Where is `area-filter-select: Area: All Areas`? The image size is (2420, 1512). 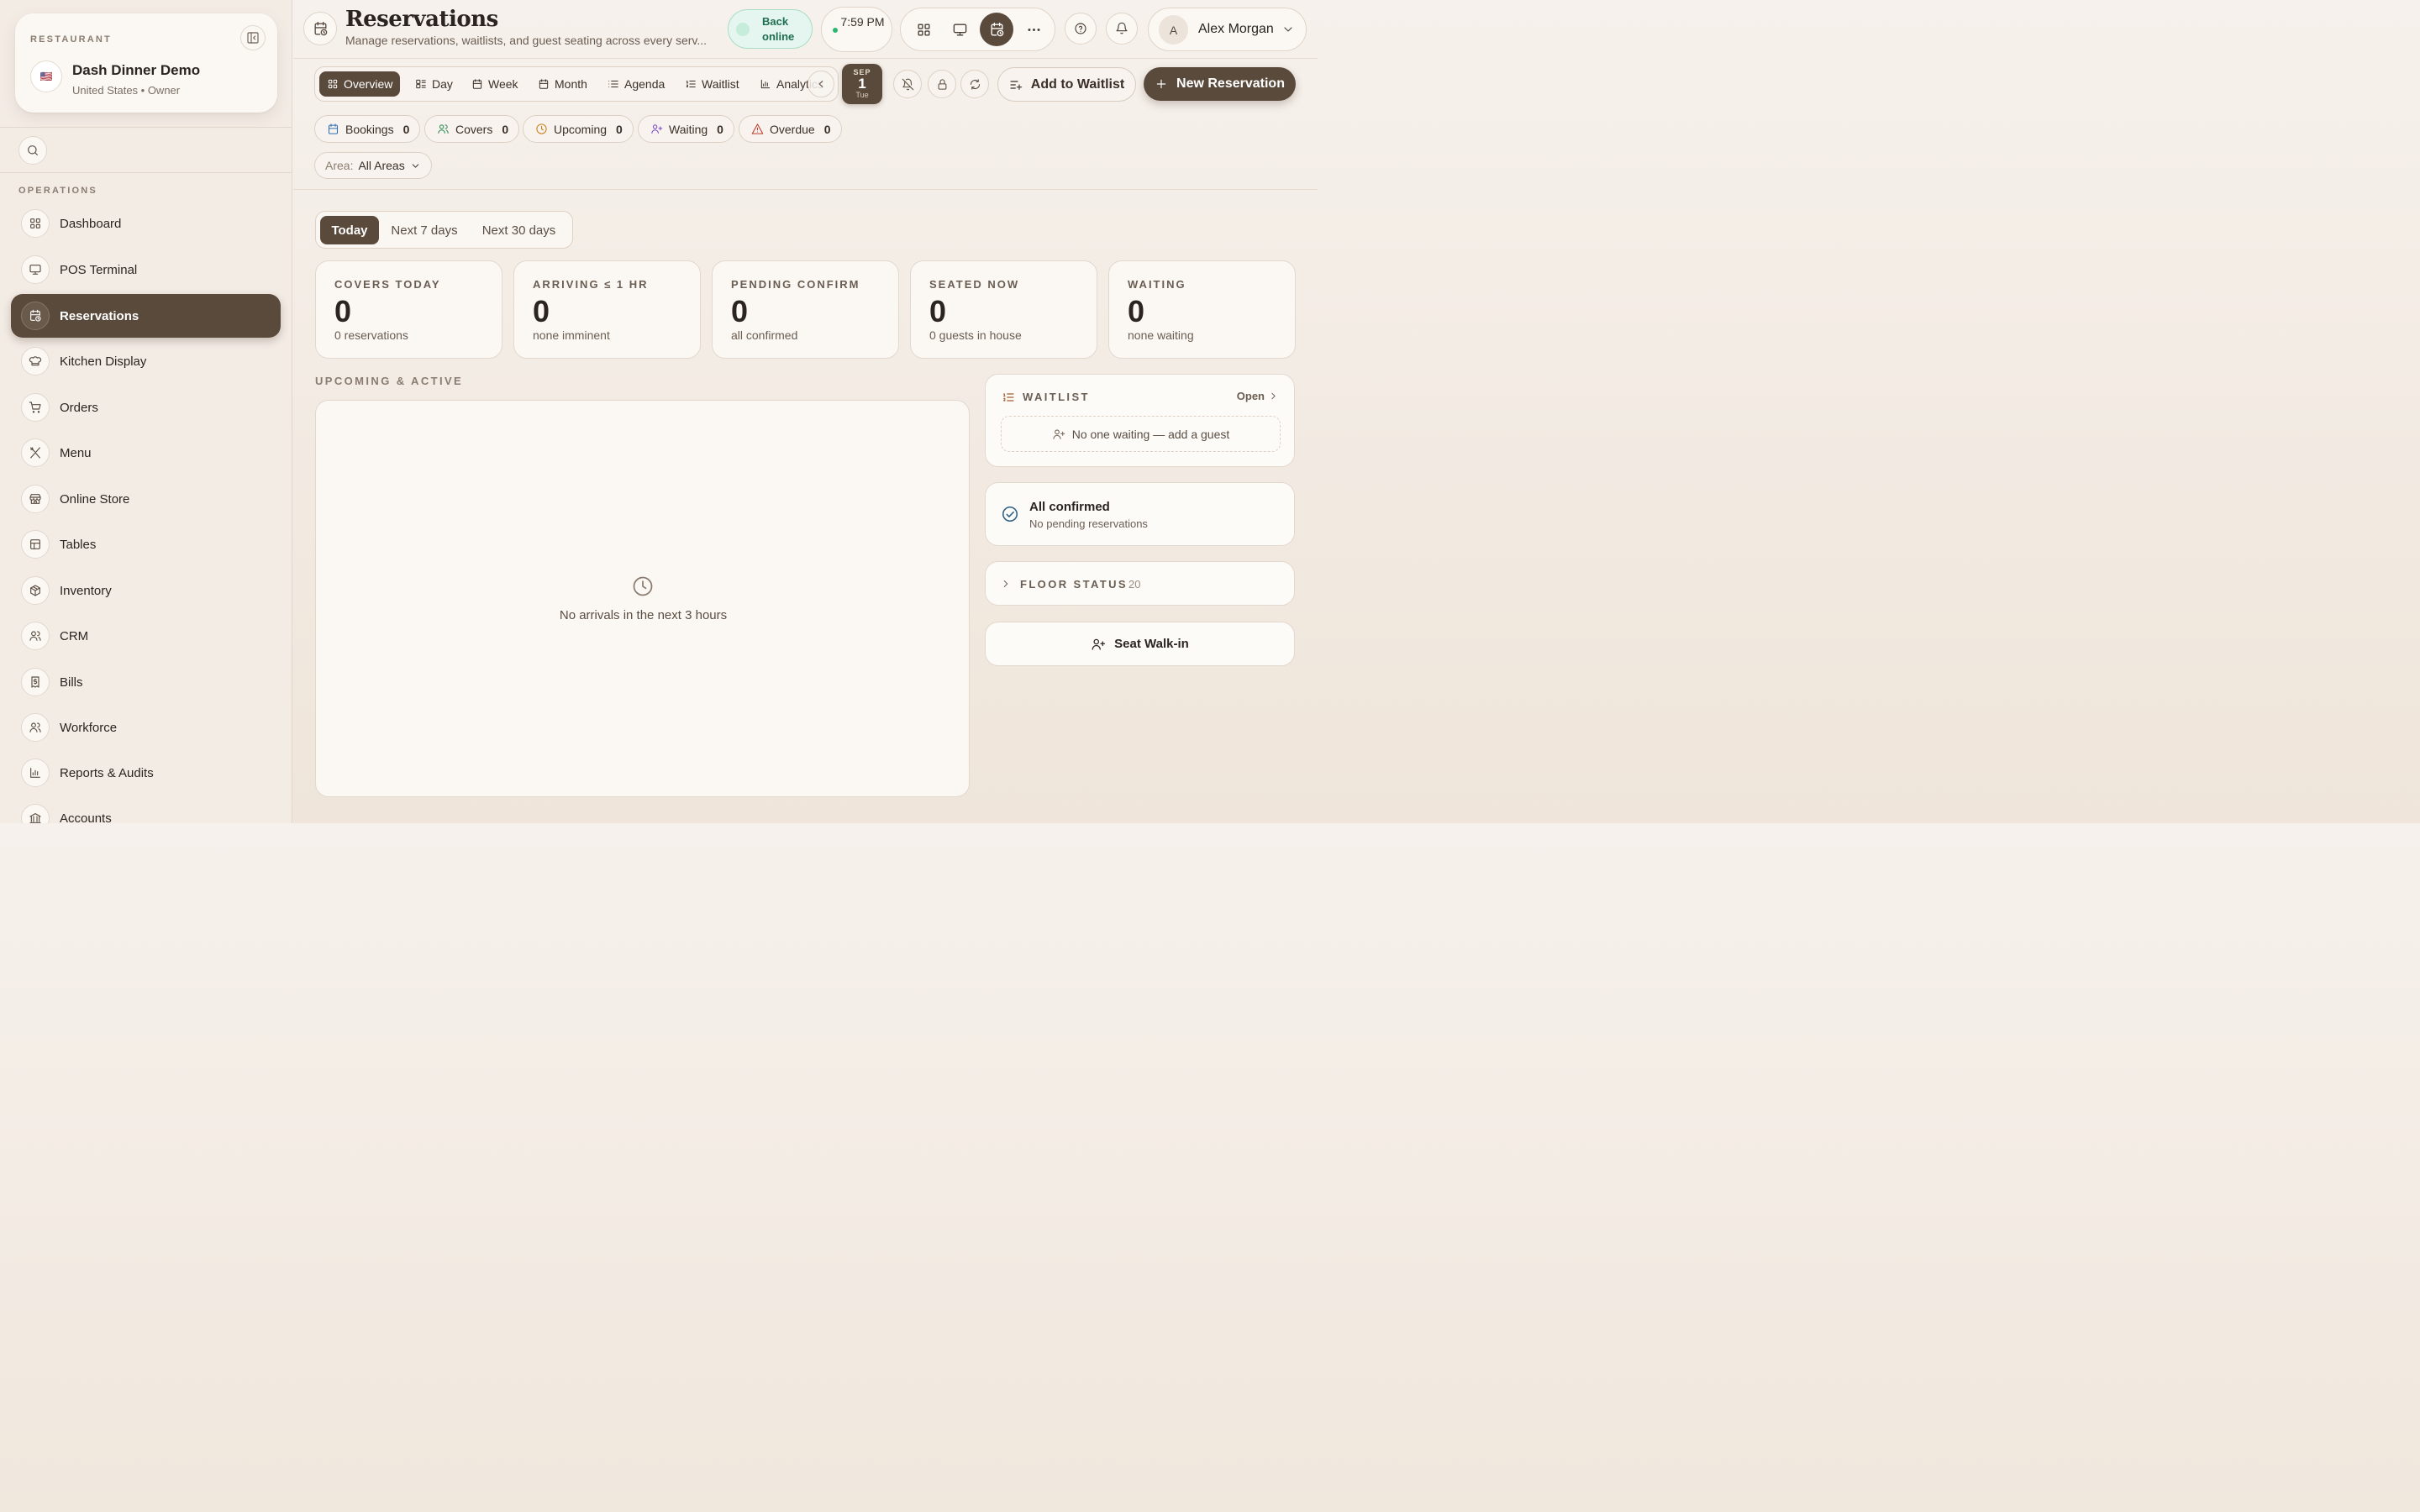
area-filter-select: Area: All Areas is located at coordinates (373, 165).